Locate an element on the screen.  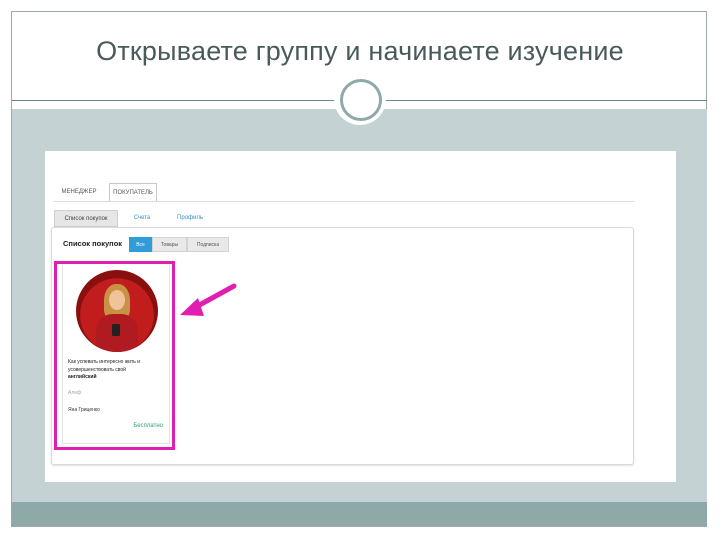
filter-all-button: Все is located at coordinates (140, 244).